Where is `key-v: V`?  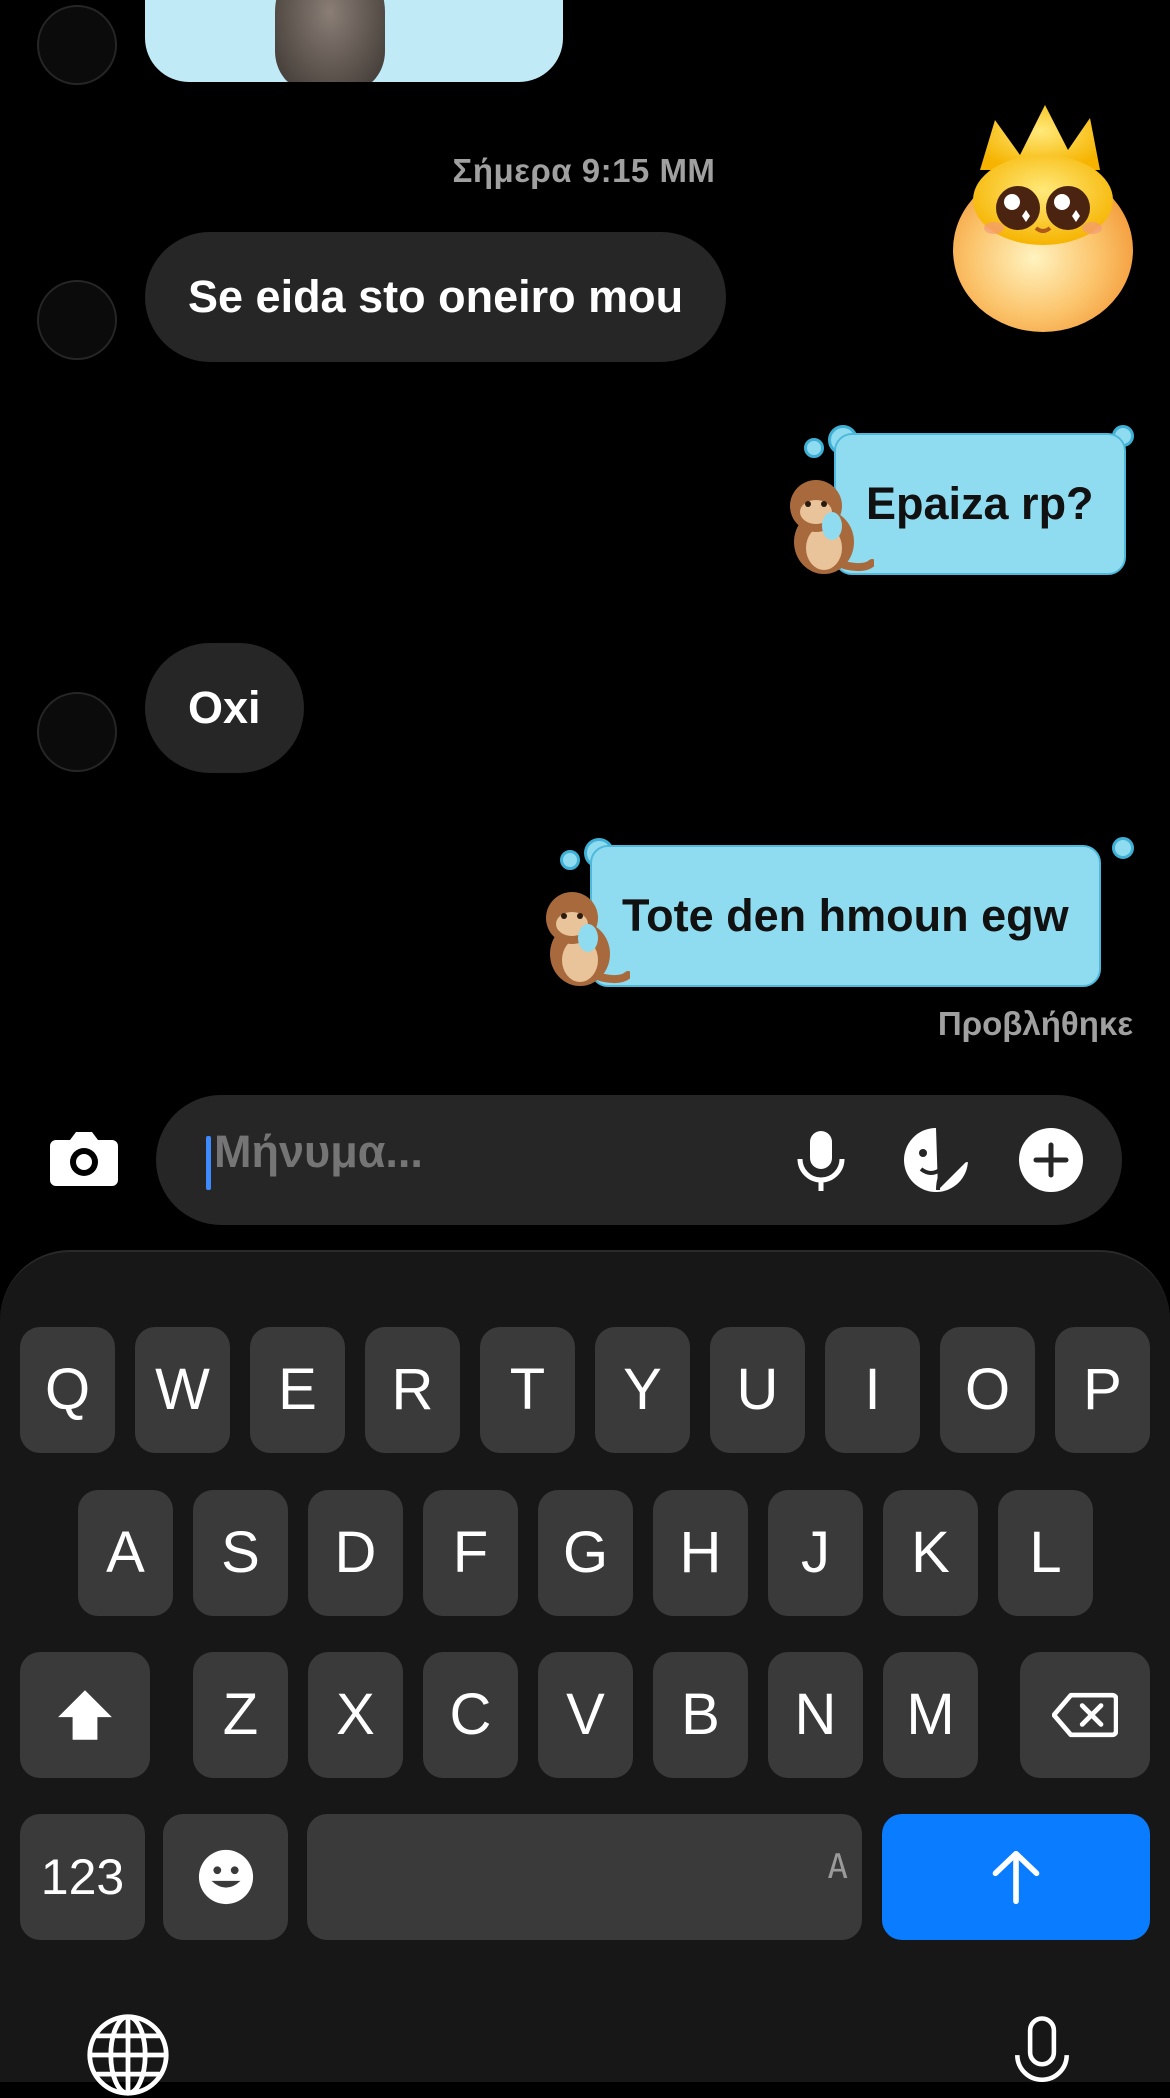
key-v: V is located at coordinates (585, 1715).